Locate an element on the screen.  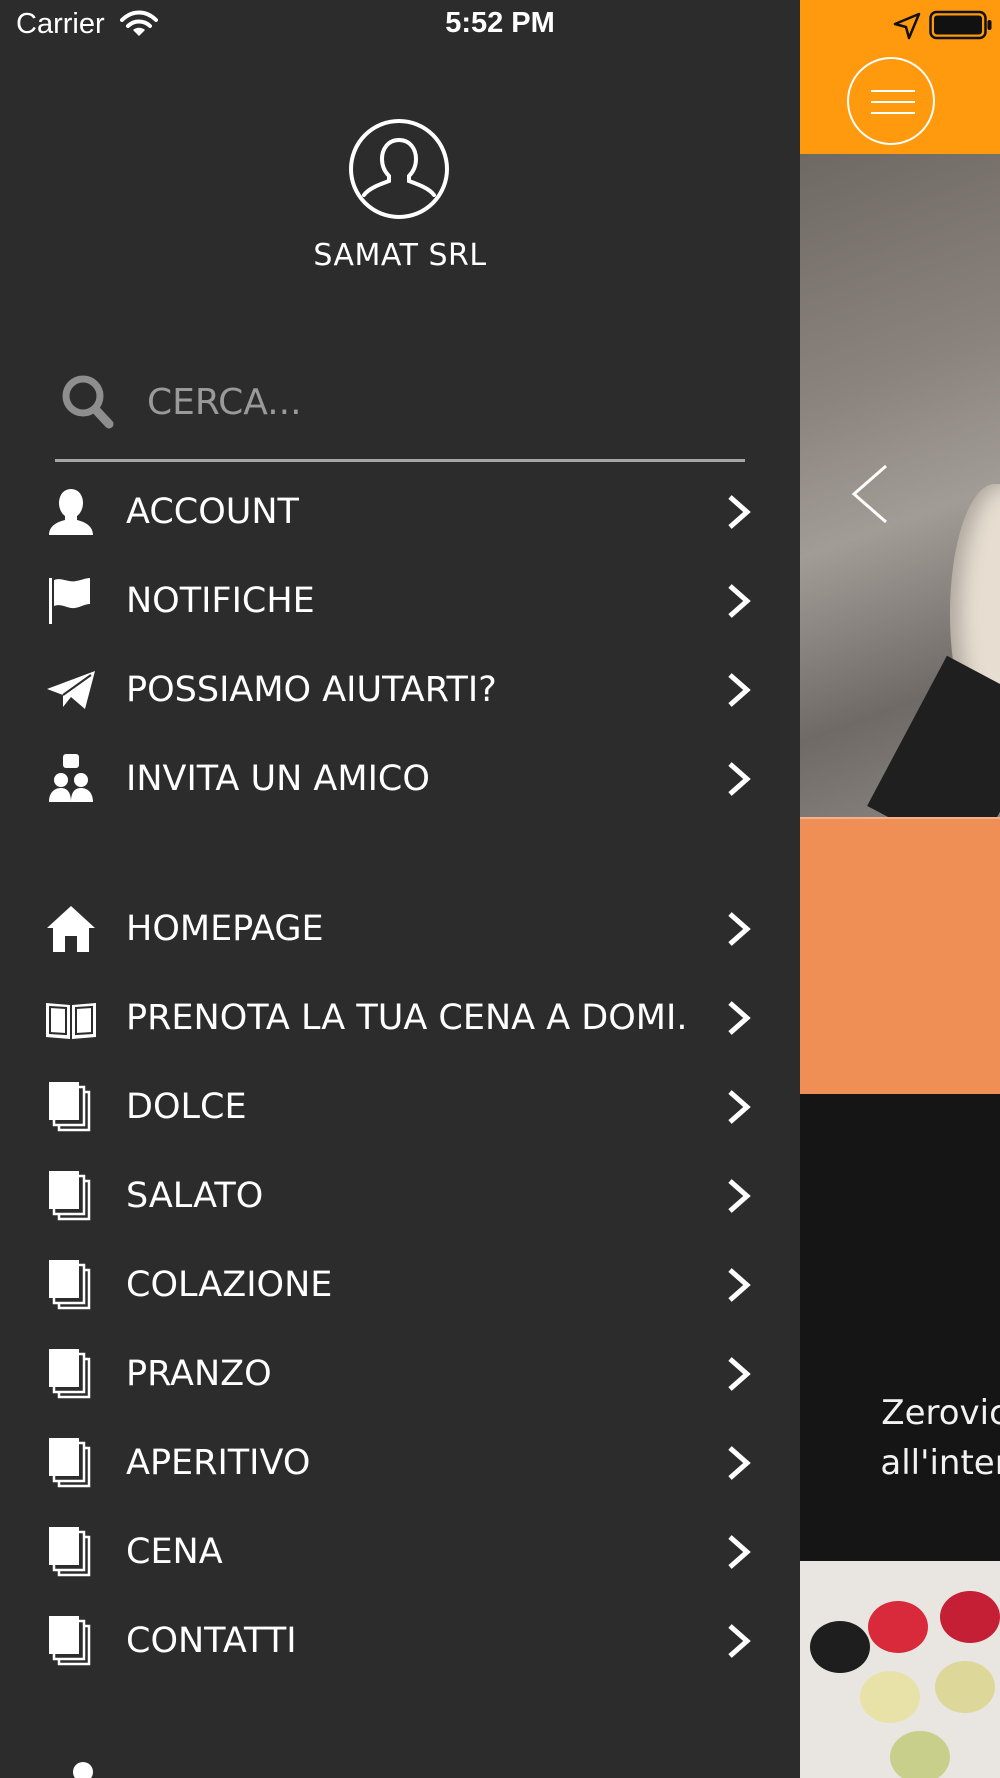
status-bar: Carrier 5:52 PM is located at coordinates (500, 25).